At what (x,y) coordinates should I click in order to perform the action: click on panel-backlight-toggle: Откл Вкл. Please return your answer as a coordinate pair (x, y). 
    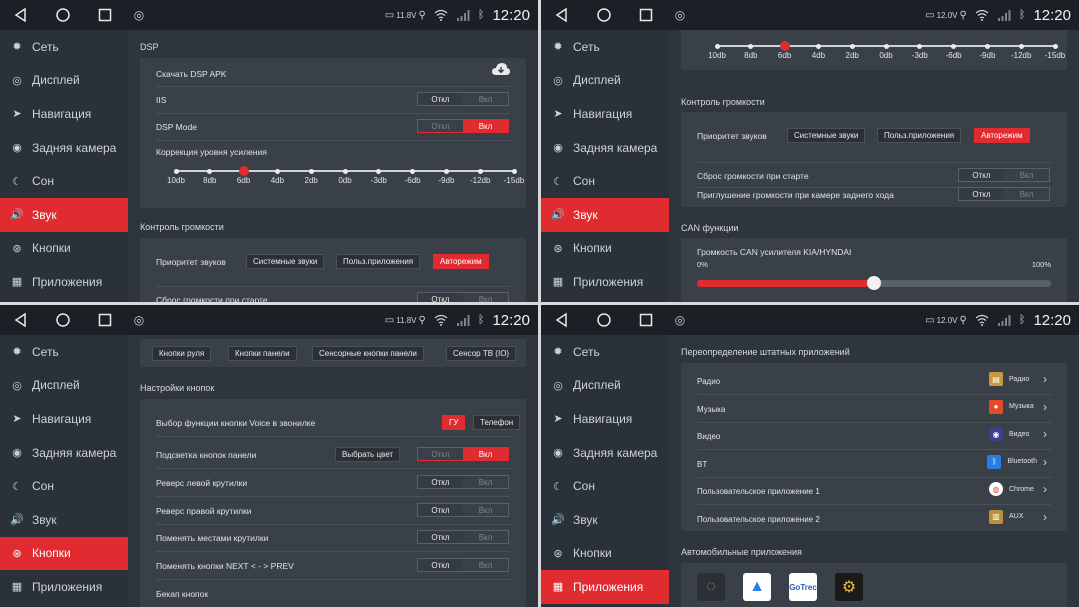
    Looking at the image, I should click on (463, 454).